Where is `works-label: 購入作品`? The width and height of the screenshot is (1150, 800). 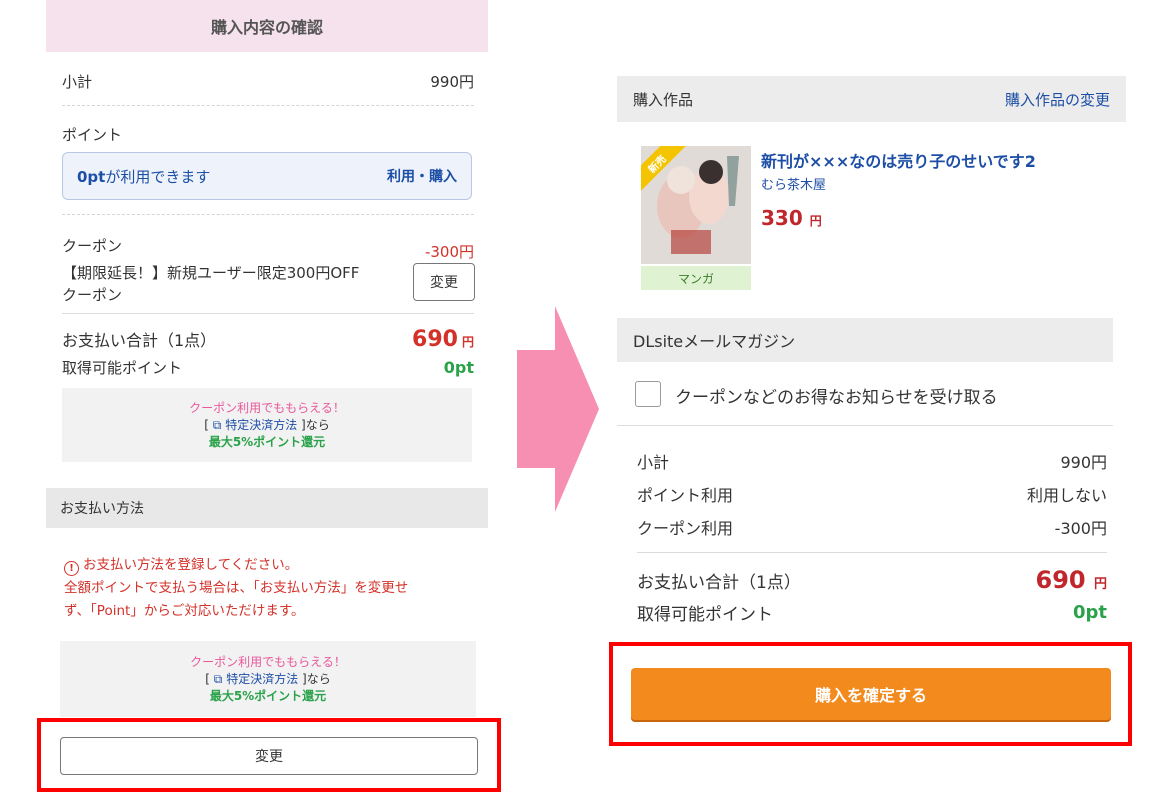
works-label: 購入作品 is located at coordinates (663, 99).